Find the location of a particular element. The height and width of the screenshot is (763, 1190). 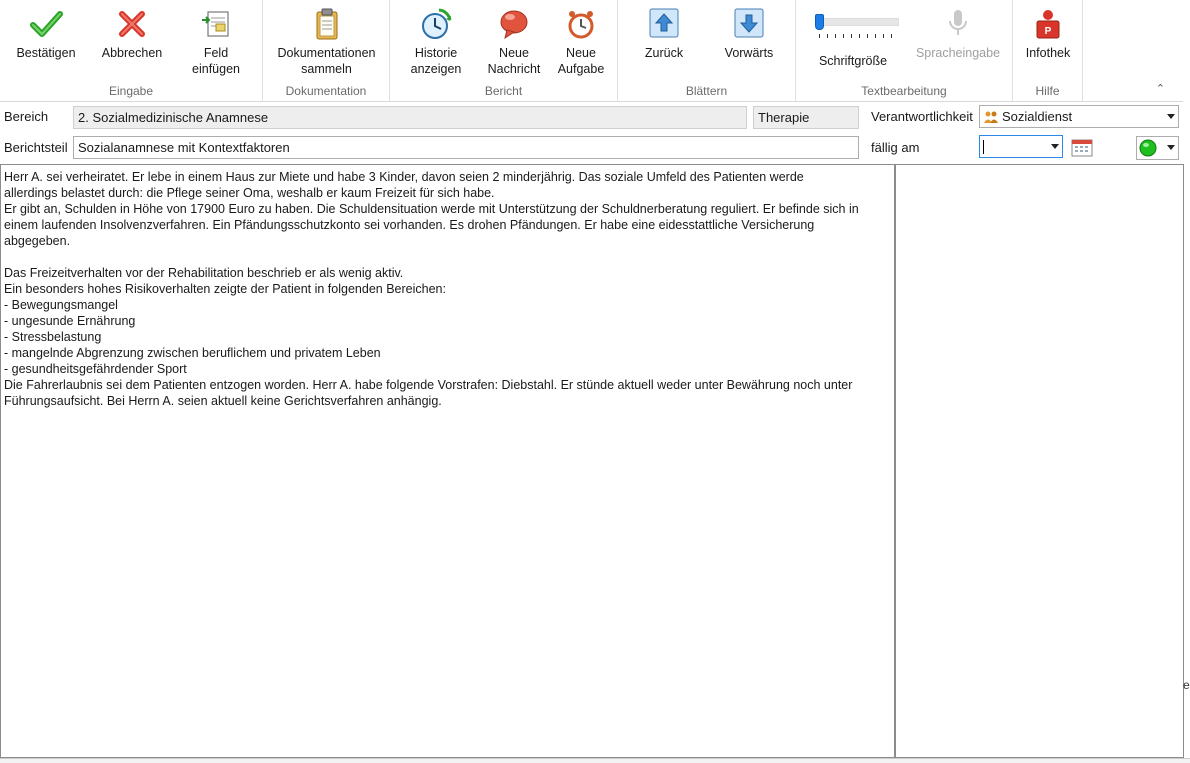

microphone-icon is located at coordinates (958, 22).